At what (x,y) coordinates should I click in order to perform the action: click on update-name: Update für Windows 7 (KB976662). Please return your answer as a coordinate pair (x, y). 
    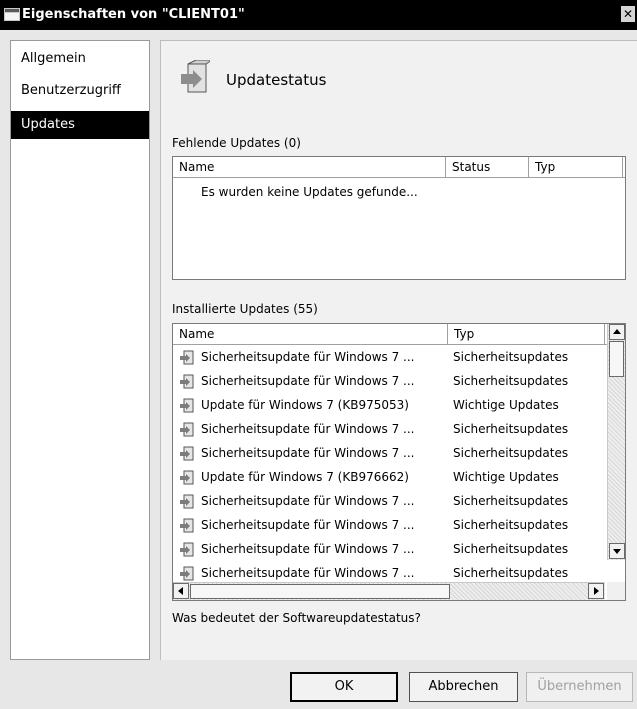
    Looking at the image, I should click on (305, 477).